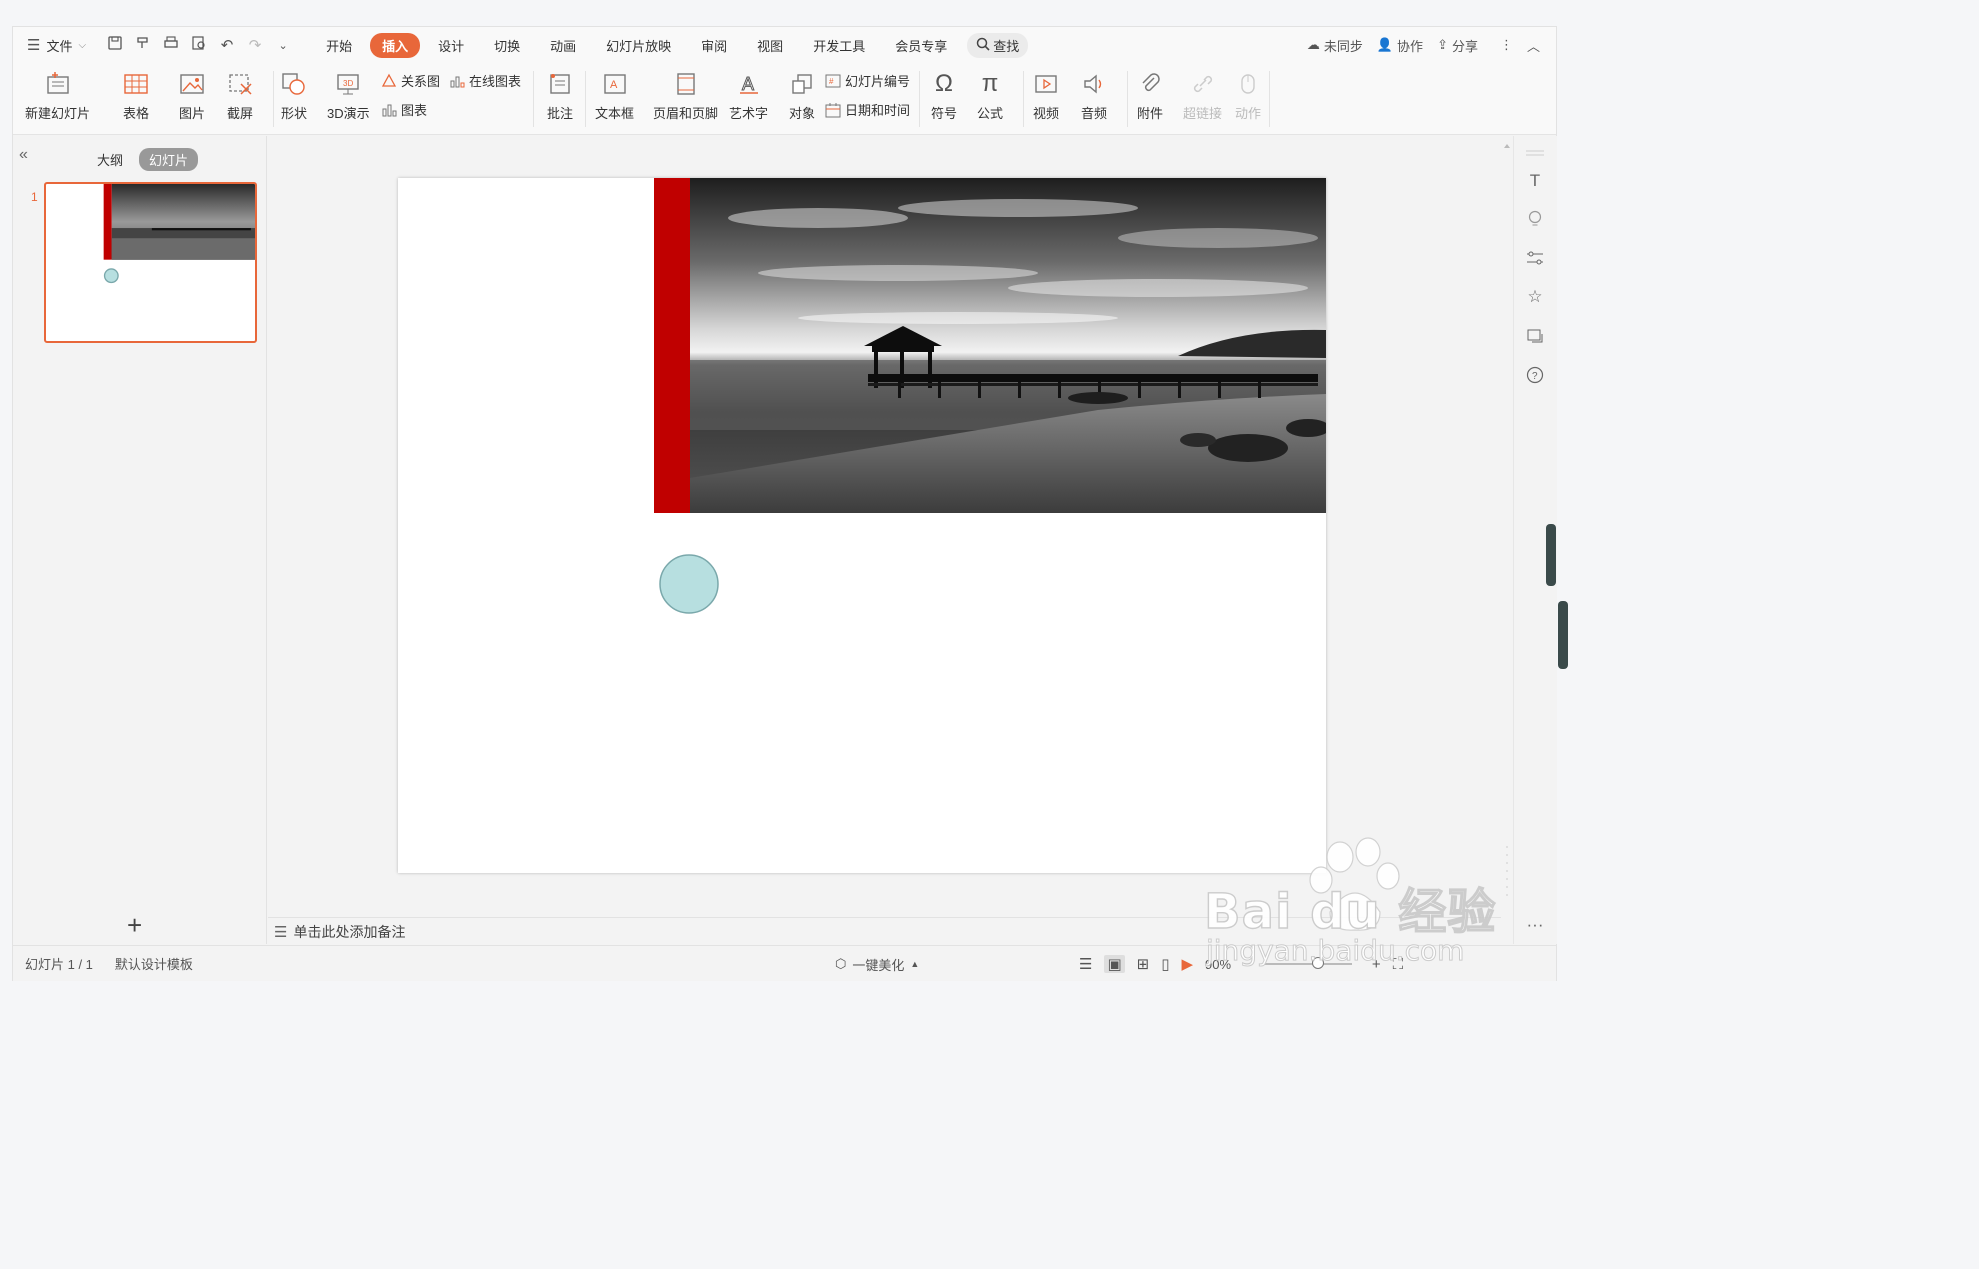 This screenshot has width=1979, height=1269. What do you see at coordinates (1398, 964) in the screenshot?
I see `fit-window-icon: ⛶` at bounding box center [1398, 964].